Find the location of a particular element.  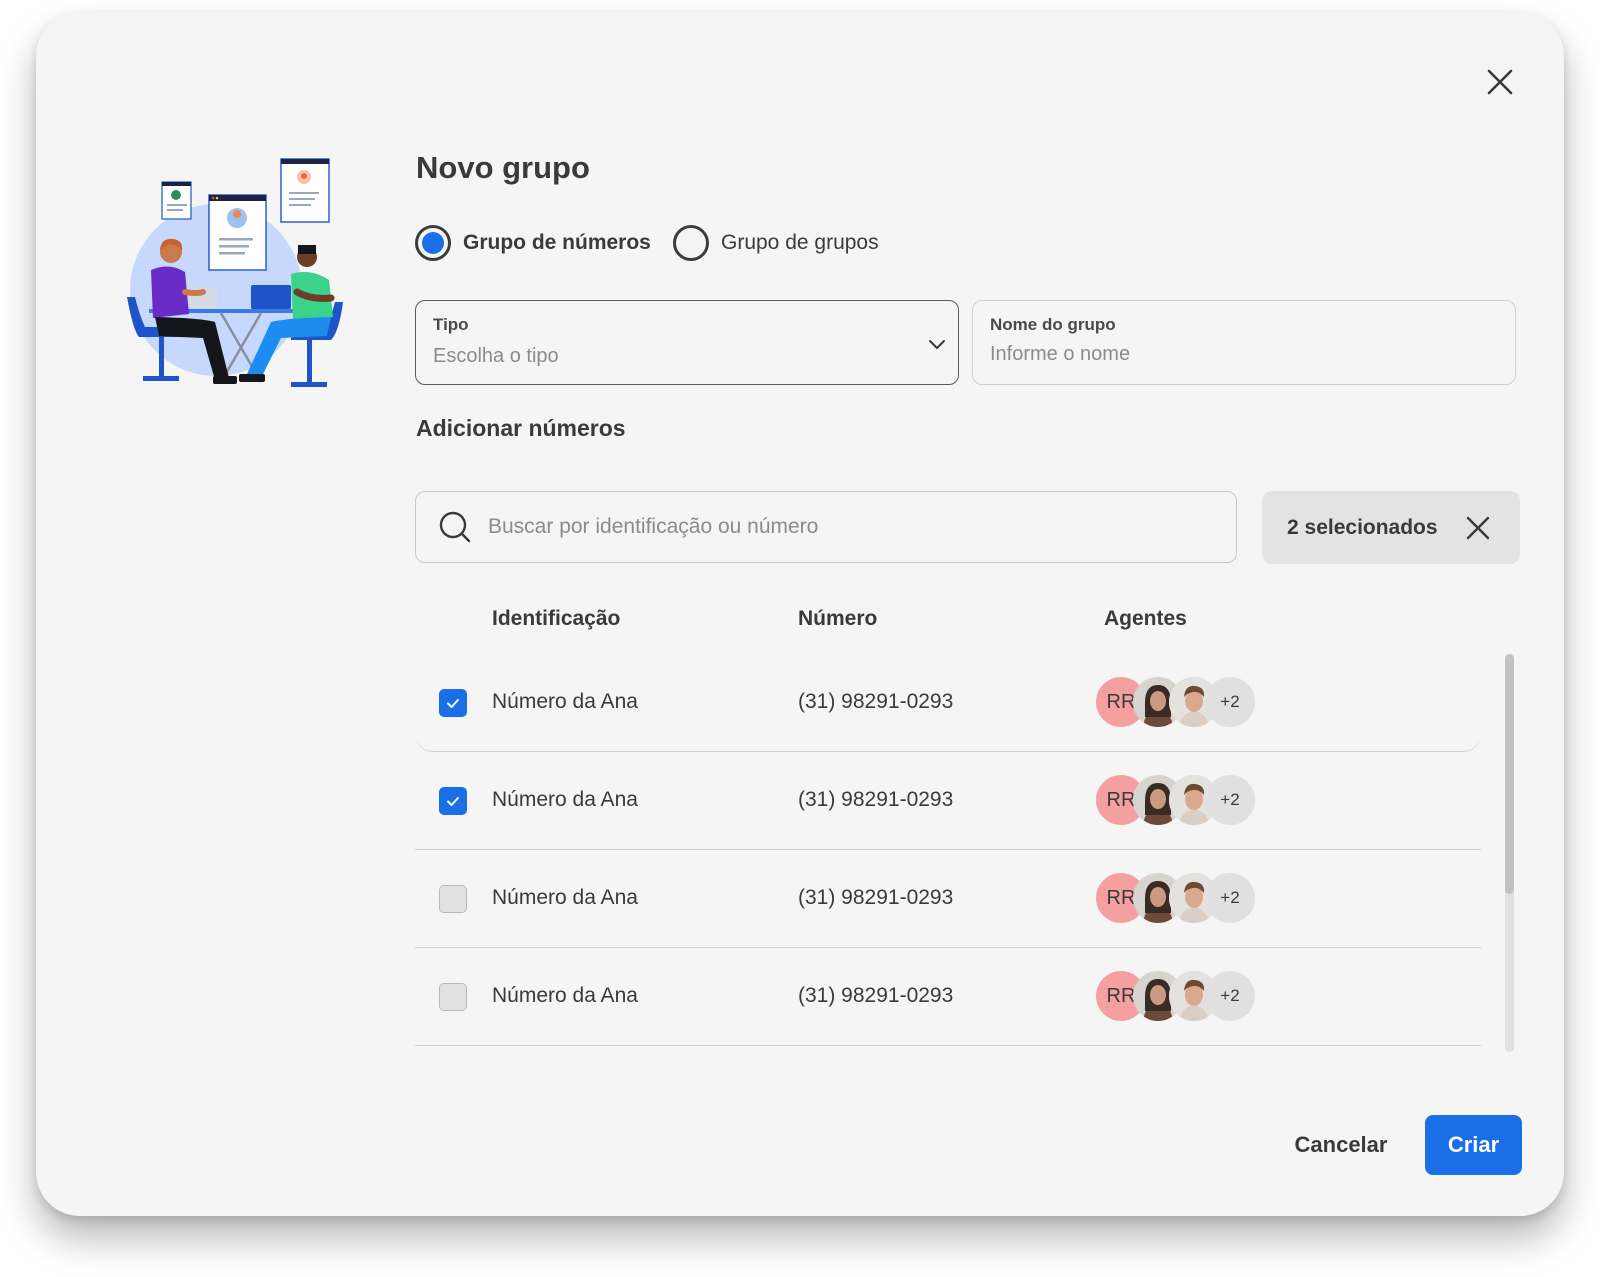

tipo-placeholder: Escolha o tipo is located at coordinates (496, 356).